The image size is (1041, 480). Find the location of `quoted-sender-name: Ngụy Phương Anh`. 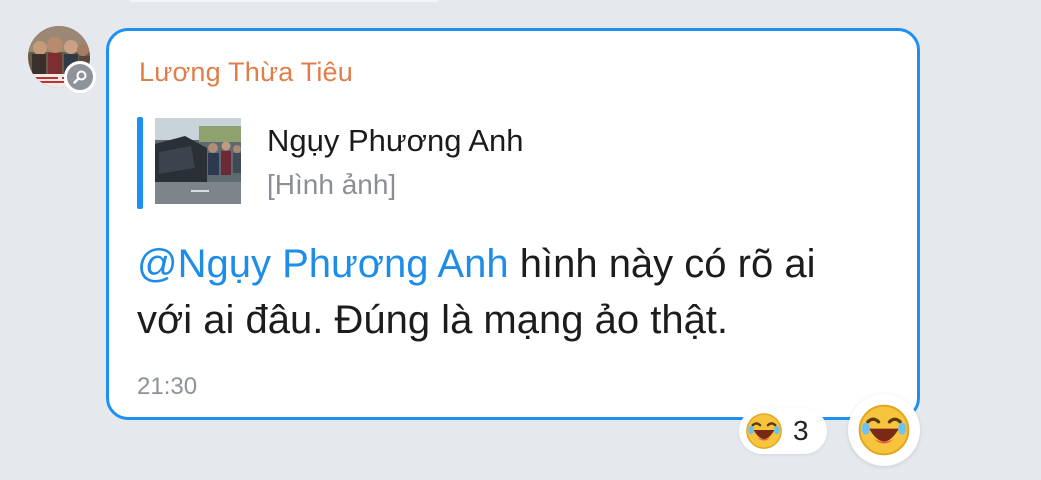

quoted-sender-name: Ngụy Phương Anh is located at coordinates (395, 140).